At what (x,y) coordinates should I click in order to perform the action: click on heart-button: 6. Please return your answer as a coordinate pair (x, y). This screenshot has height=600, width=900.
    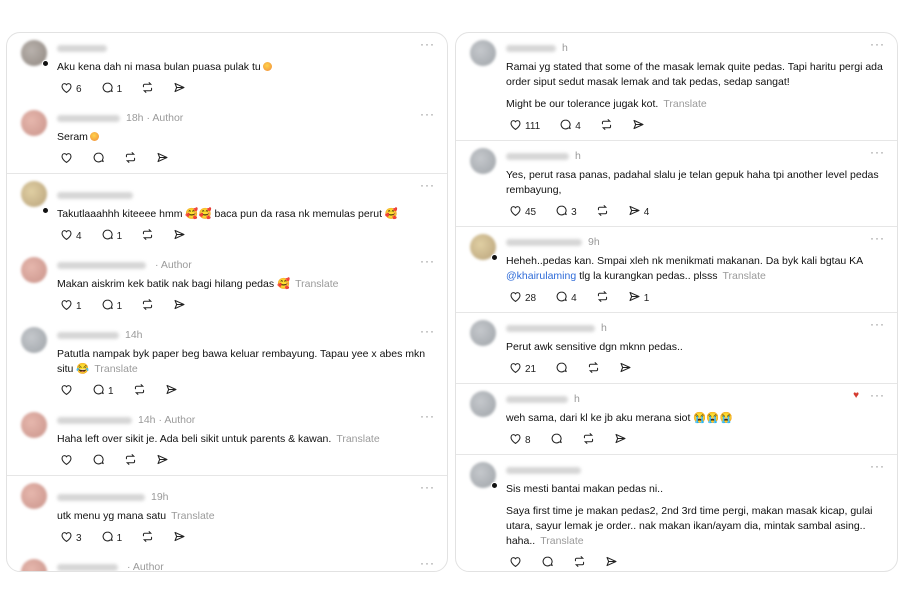
    Looking at the image, I should click on (69, 89).